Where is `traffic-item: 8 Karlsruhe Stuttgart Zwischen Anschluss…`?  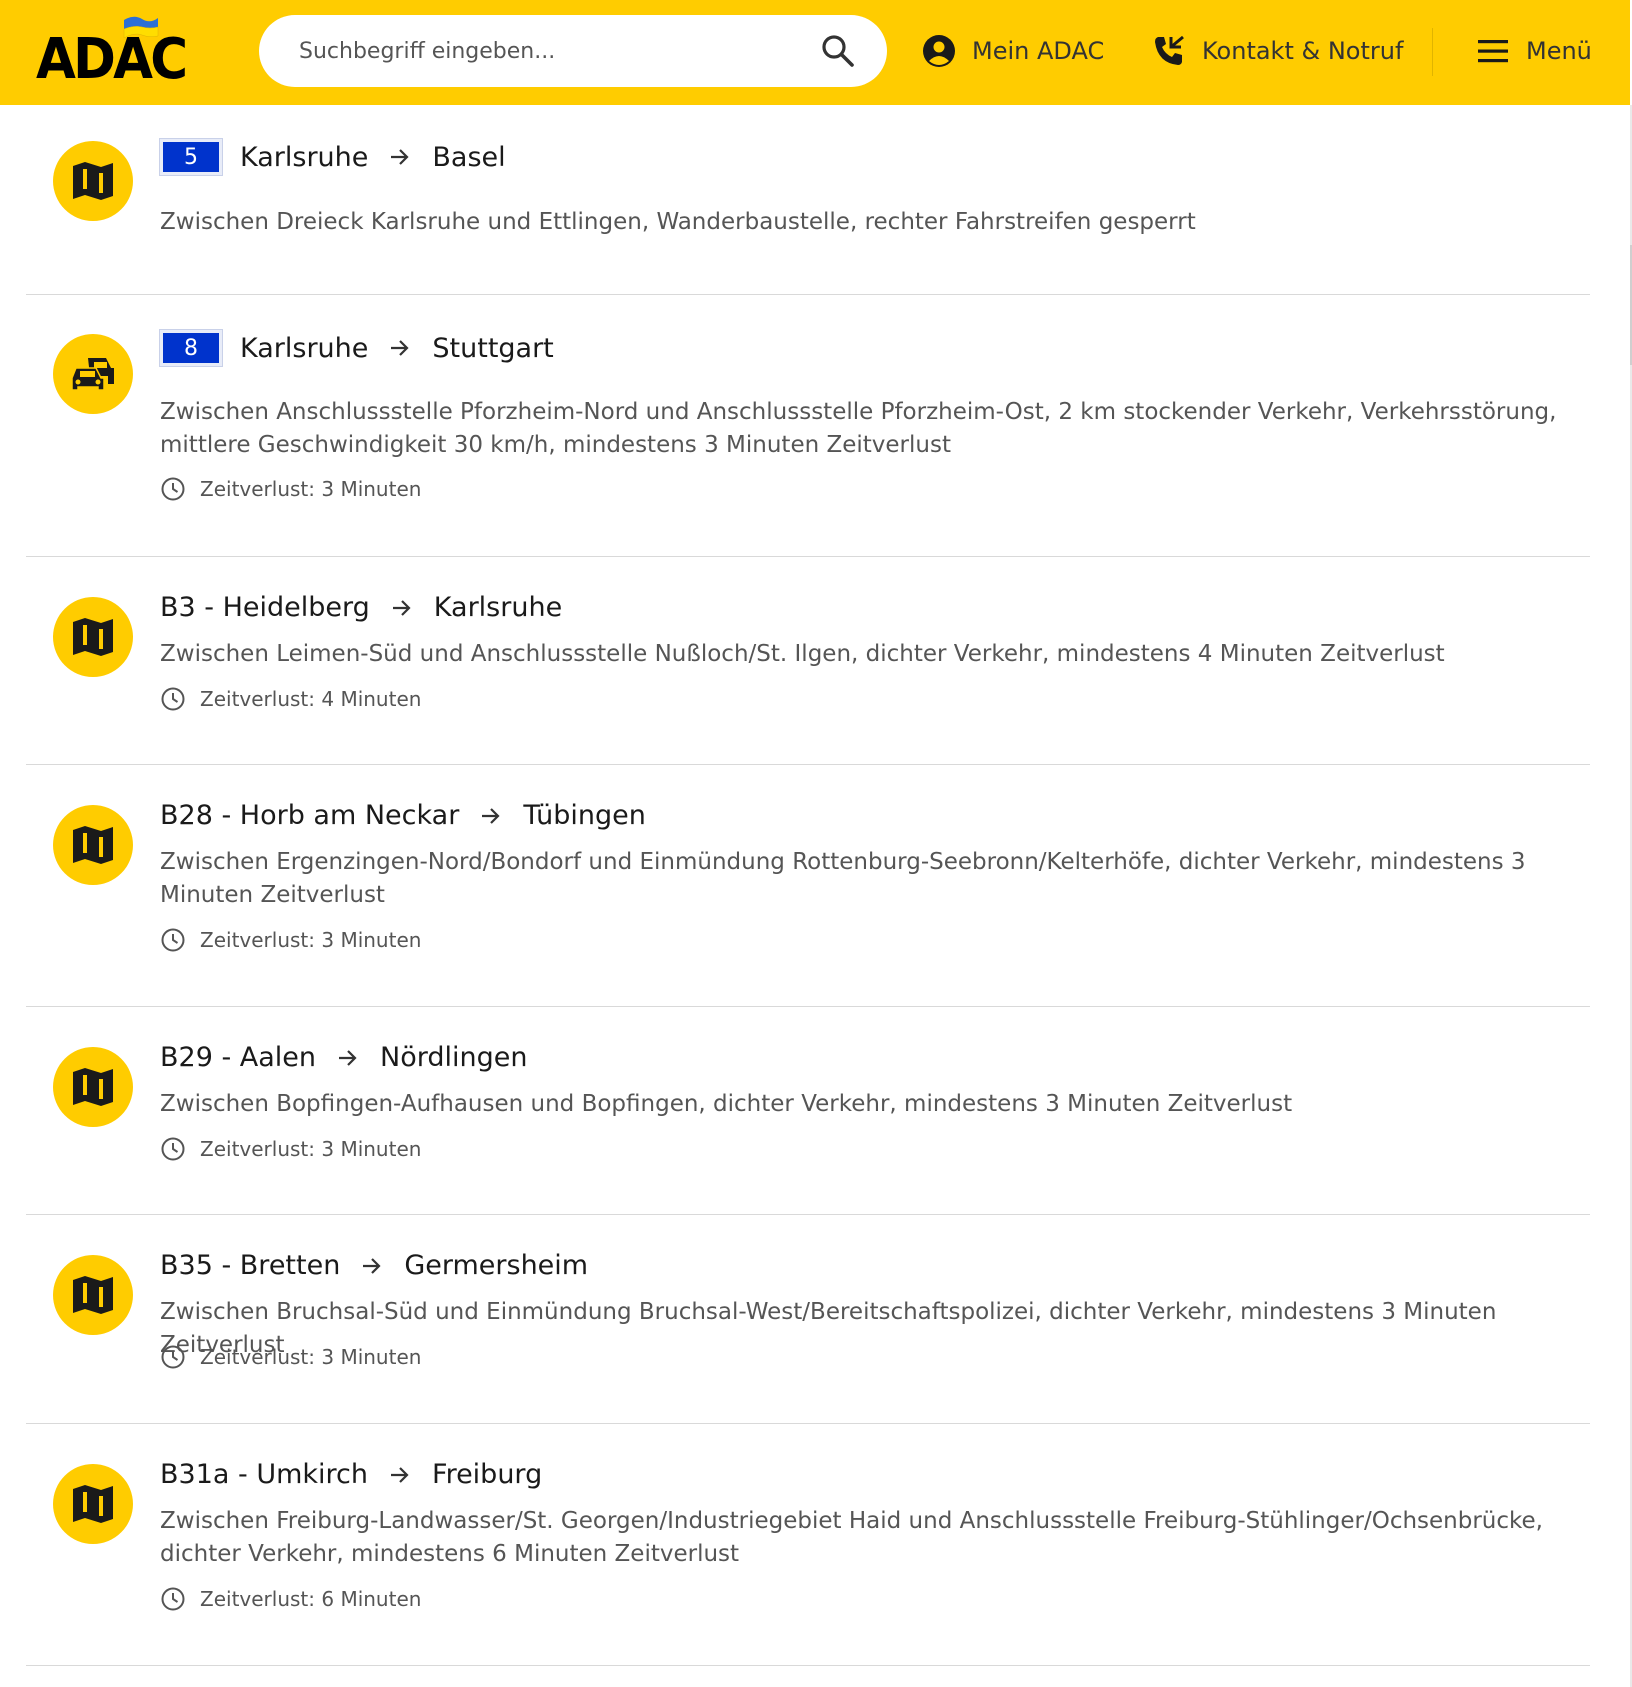 traffic-item: 8 Karlsruhe Stuttgart Zwischen Anschluss… is located at coordinates (808, 426).